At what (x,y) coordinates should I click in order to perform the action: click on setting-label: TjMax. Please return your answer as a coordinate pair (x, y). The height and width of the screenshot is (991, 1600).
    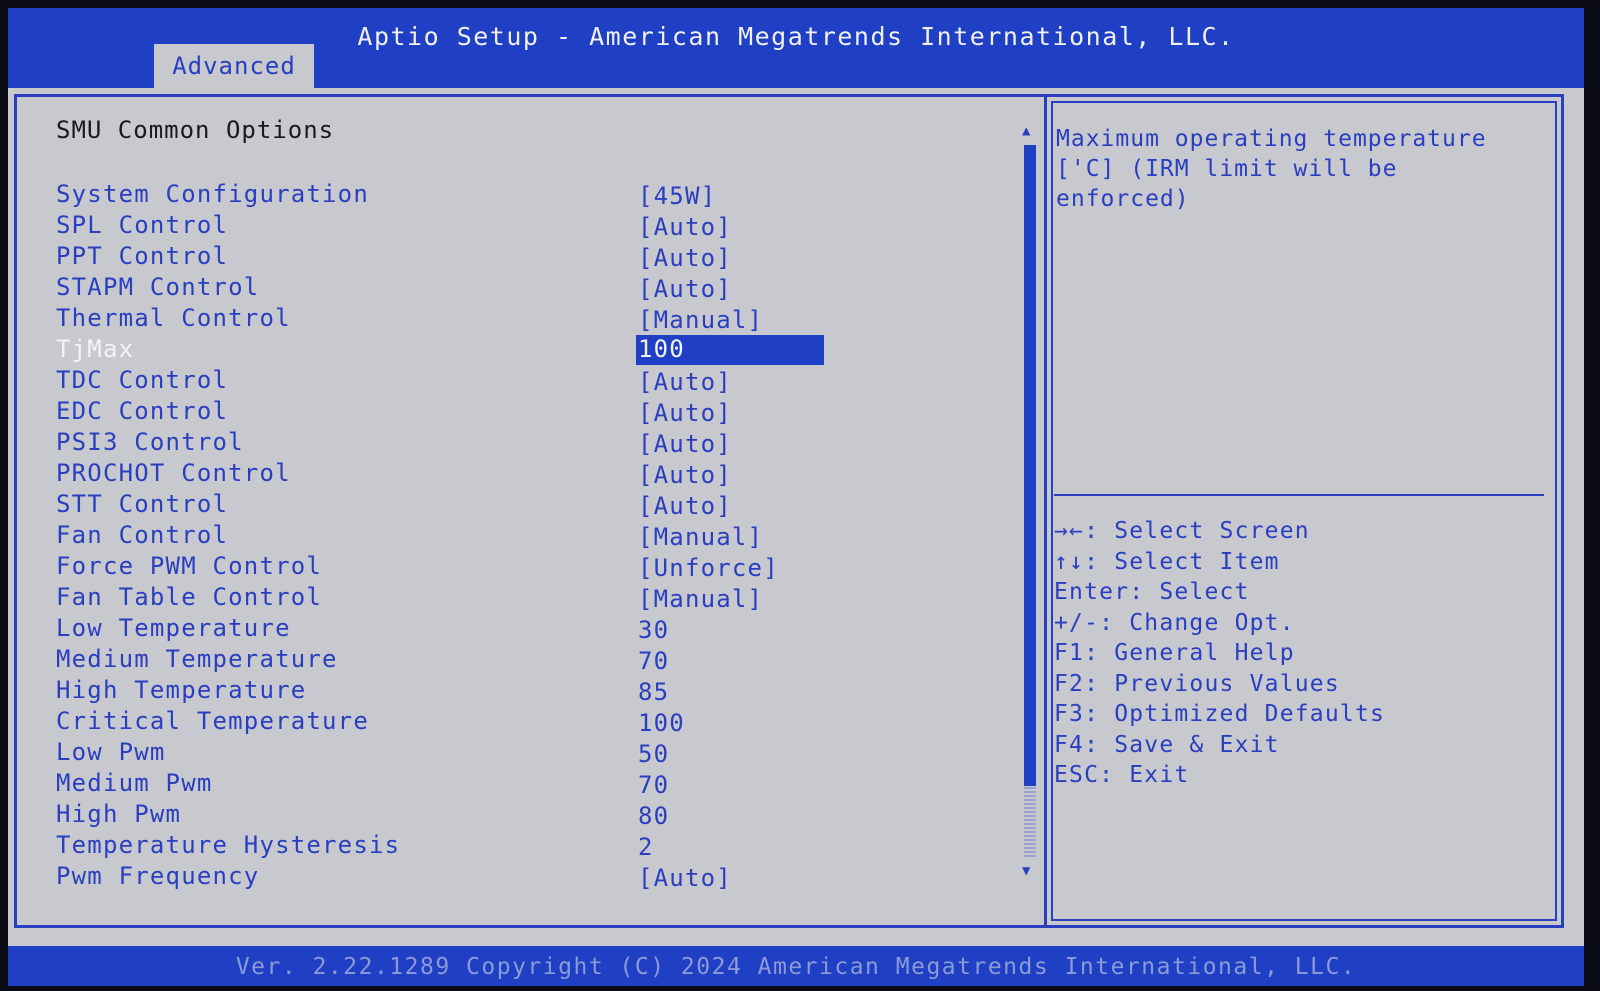
    Looking at the image, I should click on (95, 349).